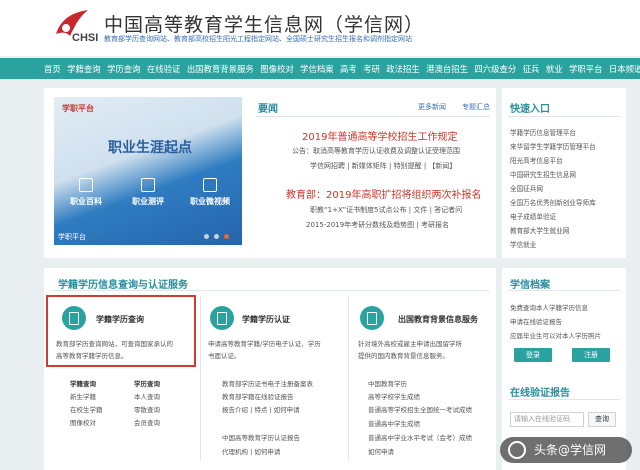 This screenshot has height=470, width=640. I want to click on banner-brand: 学职平台, so click(78, 108).